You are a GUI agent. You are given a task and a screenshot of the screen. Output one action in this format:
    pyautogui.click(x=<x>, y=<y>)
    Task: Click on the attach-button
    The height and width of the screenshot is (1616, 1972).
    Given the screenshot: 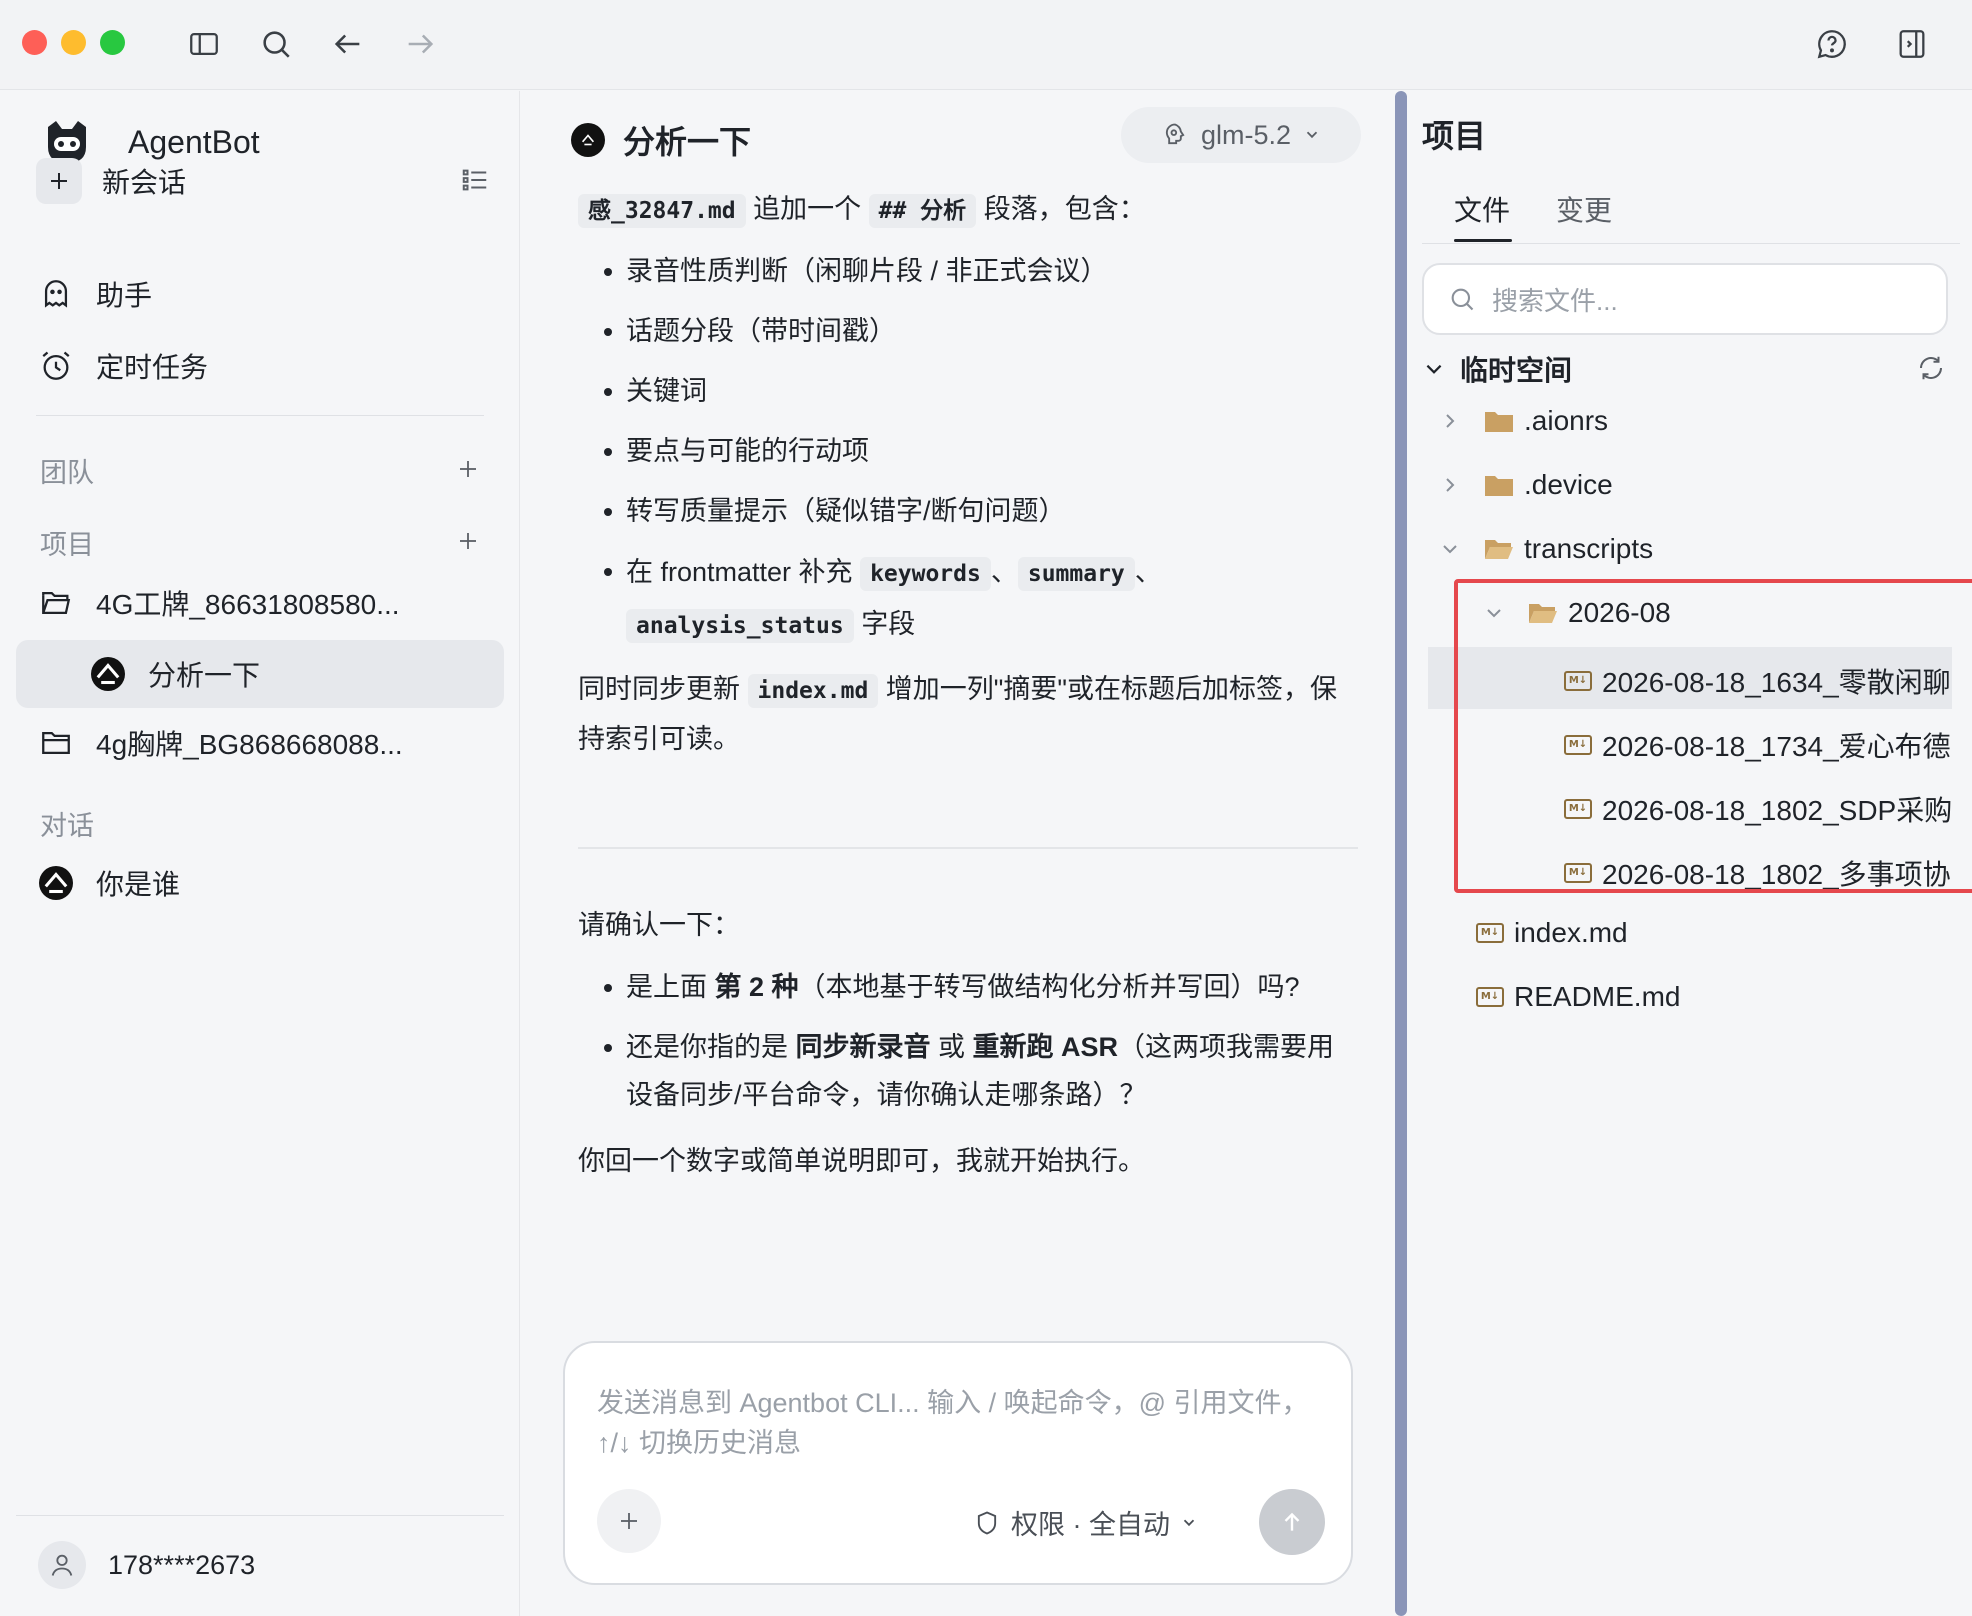 What is the action you would take?
    pyautogui.click(x=629, y=1521)
    